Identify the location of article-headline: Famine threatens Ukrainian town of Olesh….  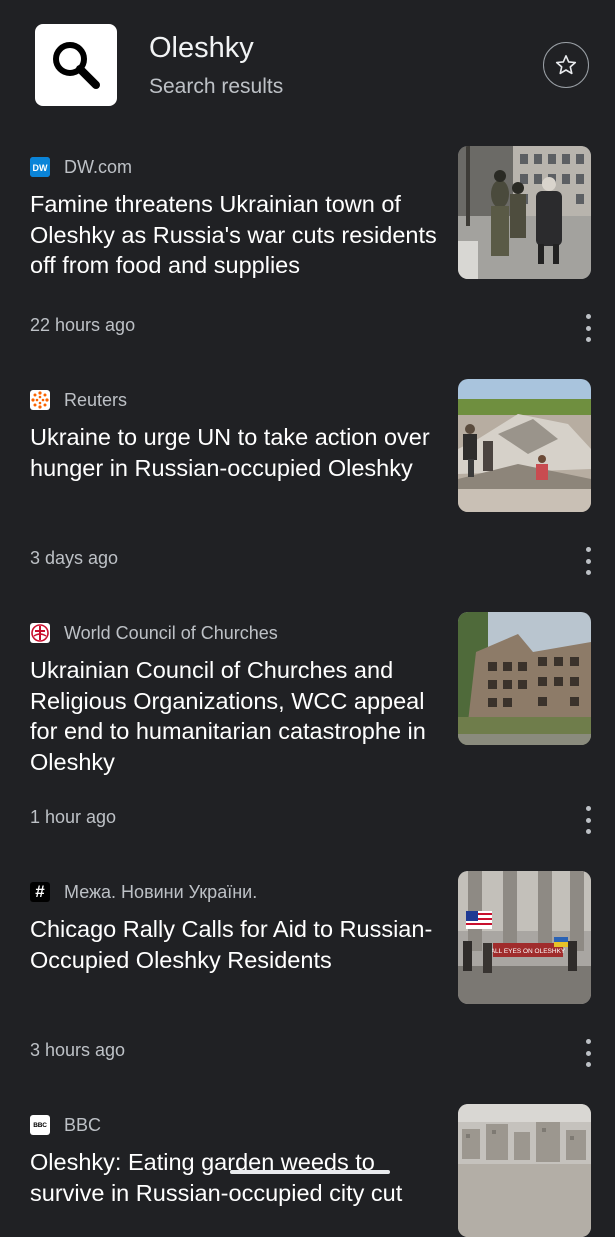
(236, 235).